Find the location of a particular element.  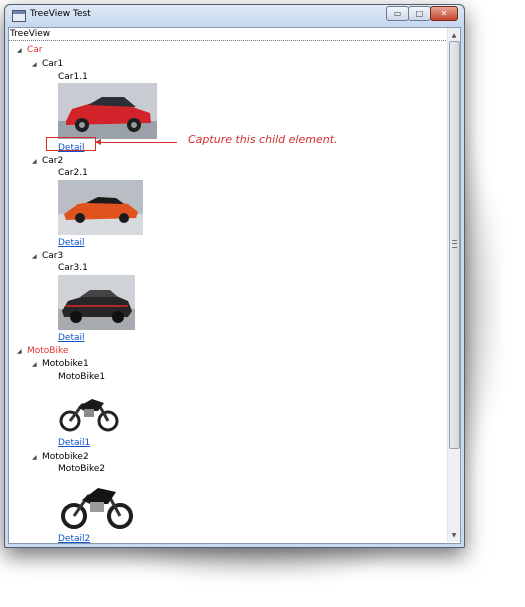

motobike1-image is located at coordinates (89, 411).